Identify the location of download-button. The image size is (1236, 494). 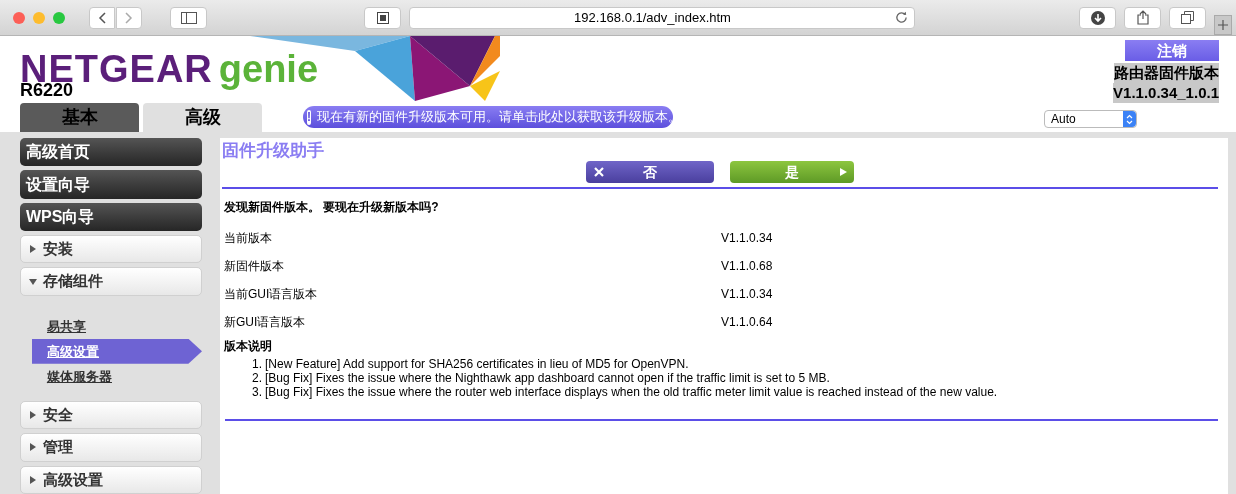
(1097, 17).